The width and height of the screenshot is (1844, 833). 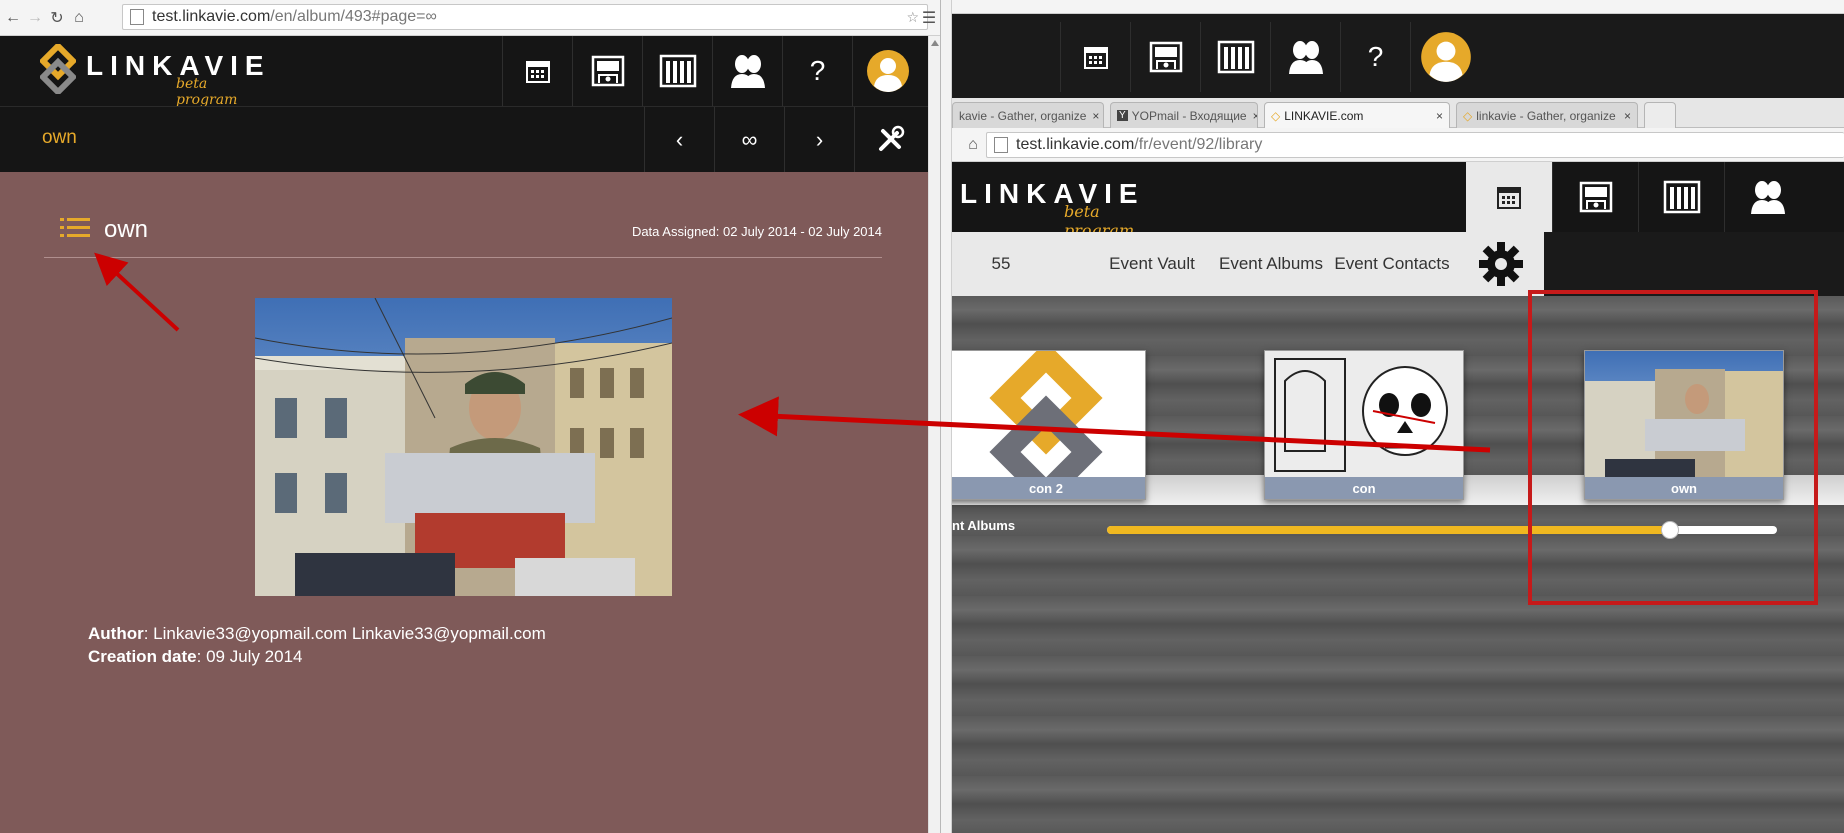 What do you see at coordinates (249, 656) in the screenshot?
I see `creation-value: : 09 July 2014` at bounding box center [249, 656].